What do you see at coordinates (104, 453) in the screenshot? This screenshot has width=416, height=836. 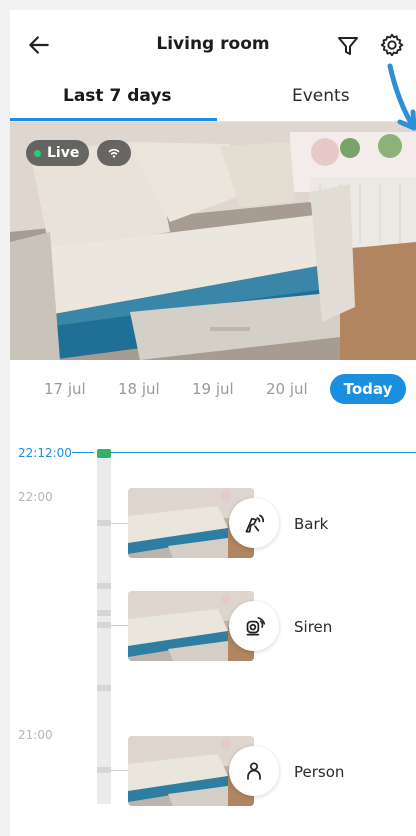 I see `current-time-marker` at bounding box center [104, 453].